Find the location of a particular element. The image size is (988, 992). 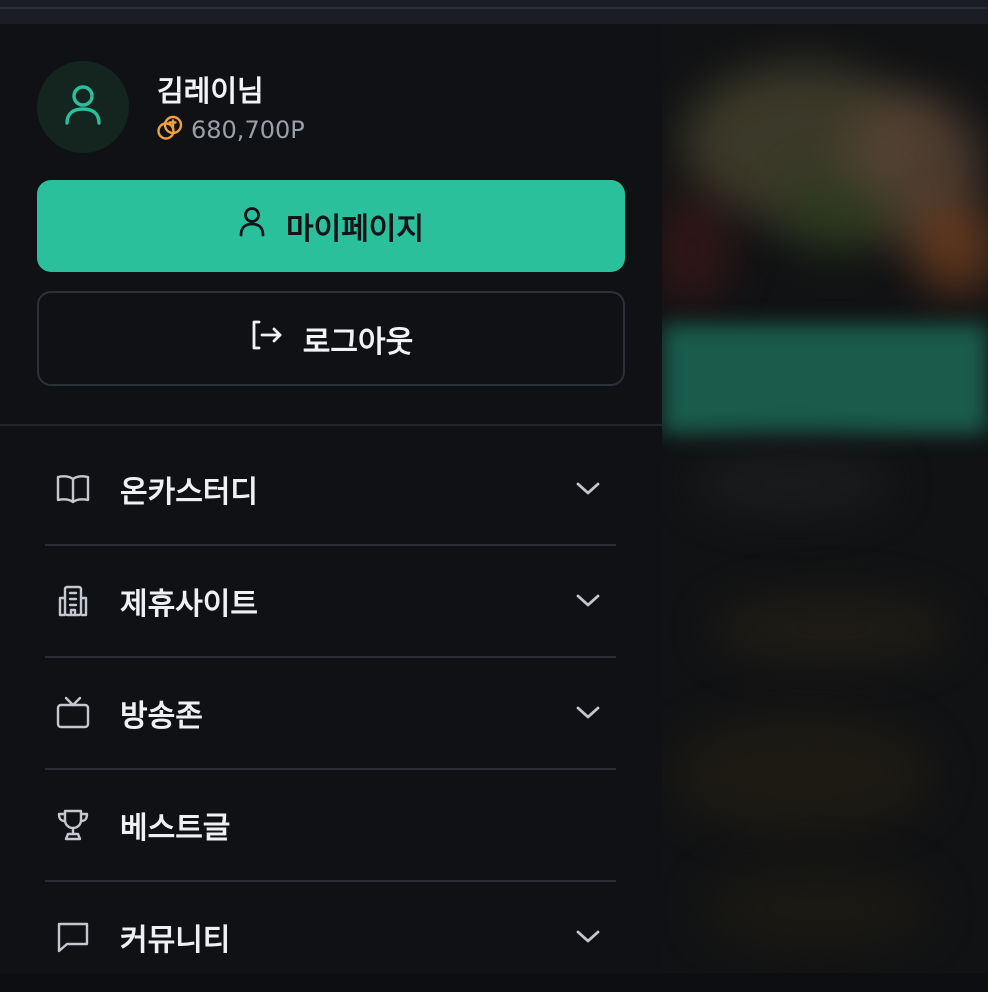

menu-item-partner-sites: 제휴사이트 is located at coordinates (330, 602).